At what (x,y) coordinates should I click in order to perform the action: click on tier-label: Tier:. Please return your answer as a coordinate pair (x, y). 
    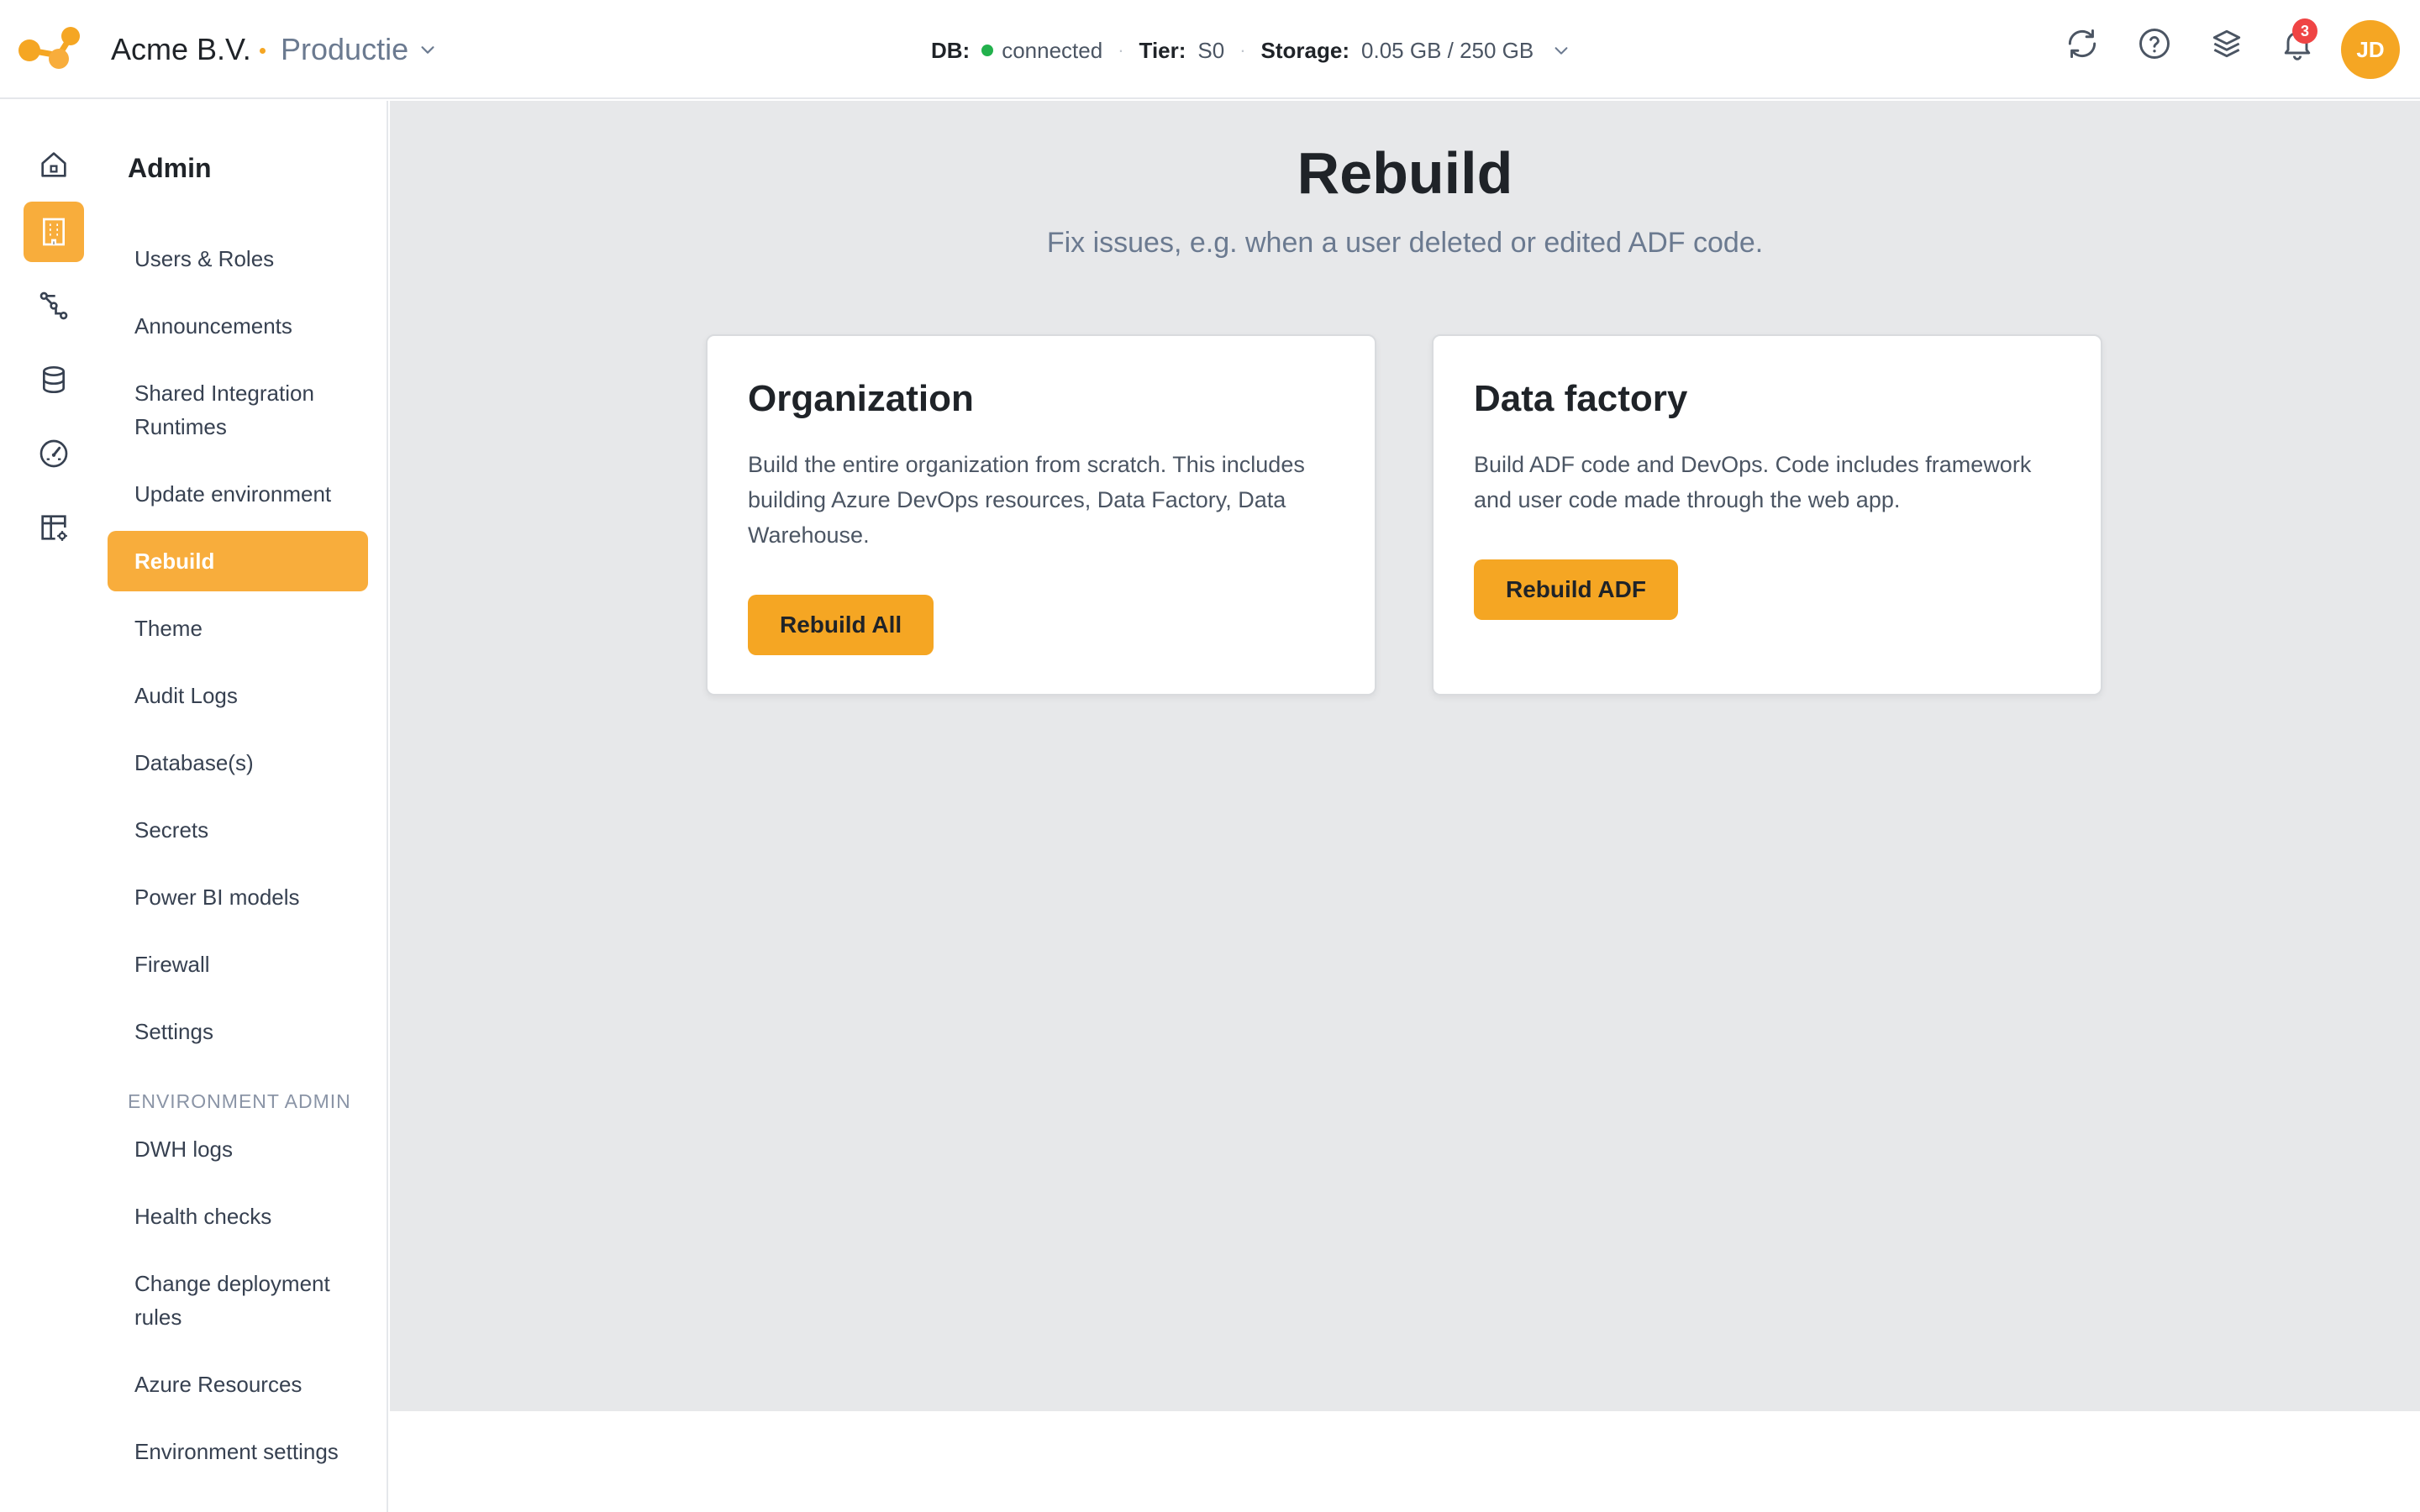
    Looking at the image, I should click on (1163, 50).